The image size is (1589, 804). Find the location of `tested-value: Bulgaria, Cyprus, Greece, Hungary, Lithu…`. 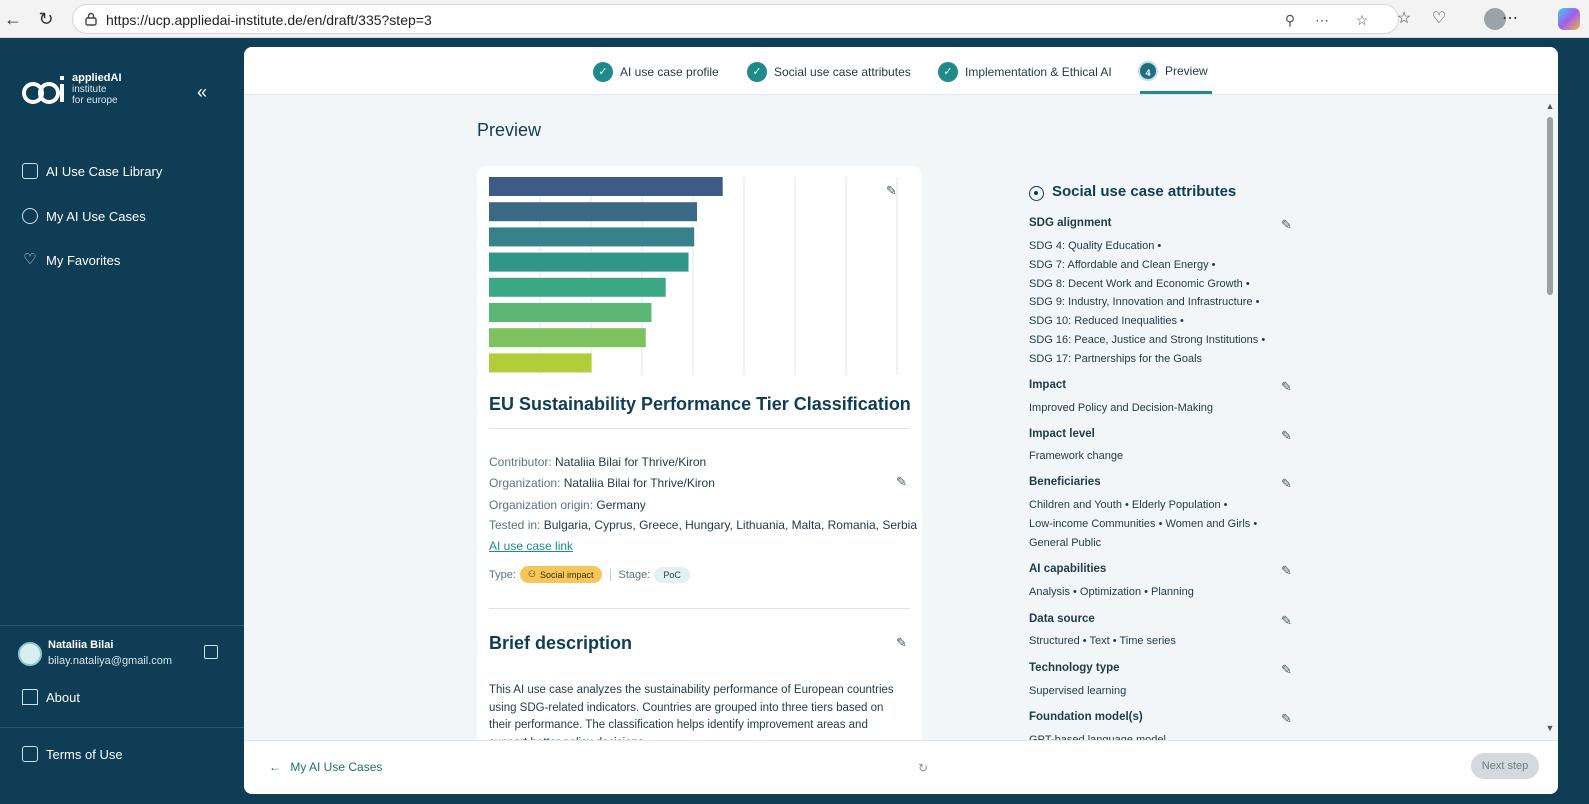

tested-value: Bulgaria, Cyprus, Greece, Hungary, Lithu… is located at coordinates (730, 525).